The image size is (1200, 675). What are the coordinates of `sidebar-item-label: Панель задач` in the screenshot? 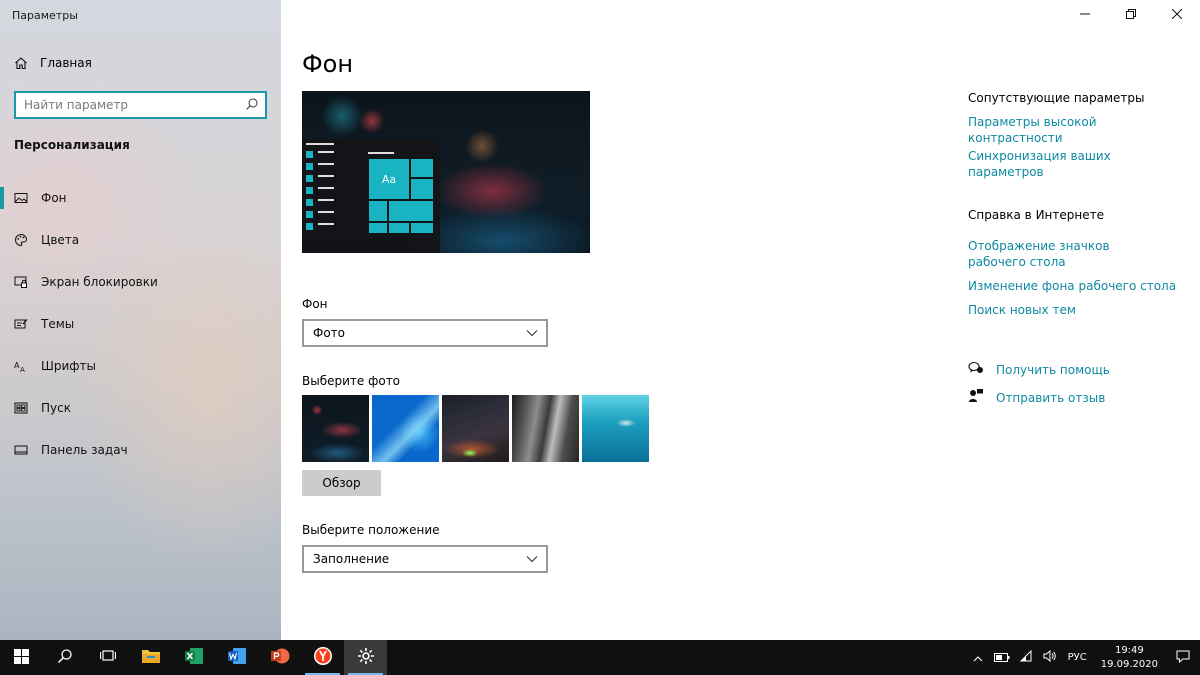 It's located at (84, 450).